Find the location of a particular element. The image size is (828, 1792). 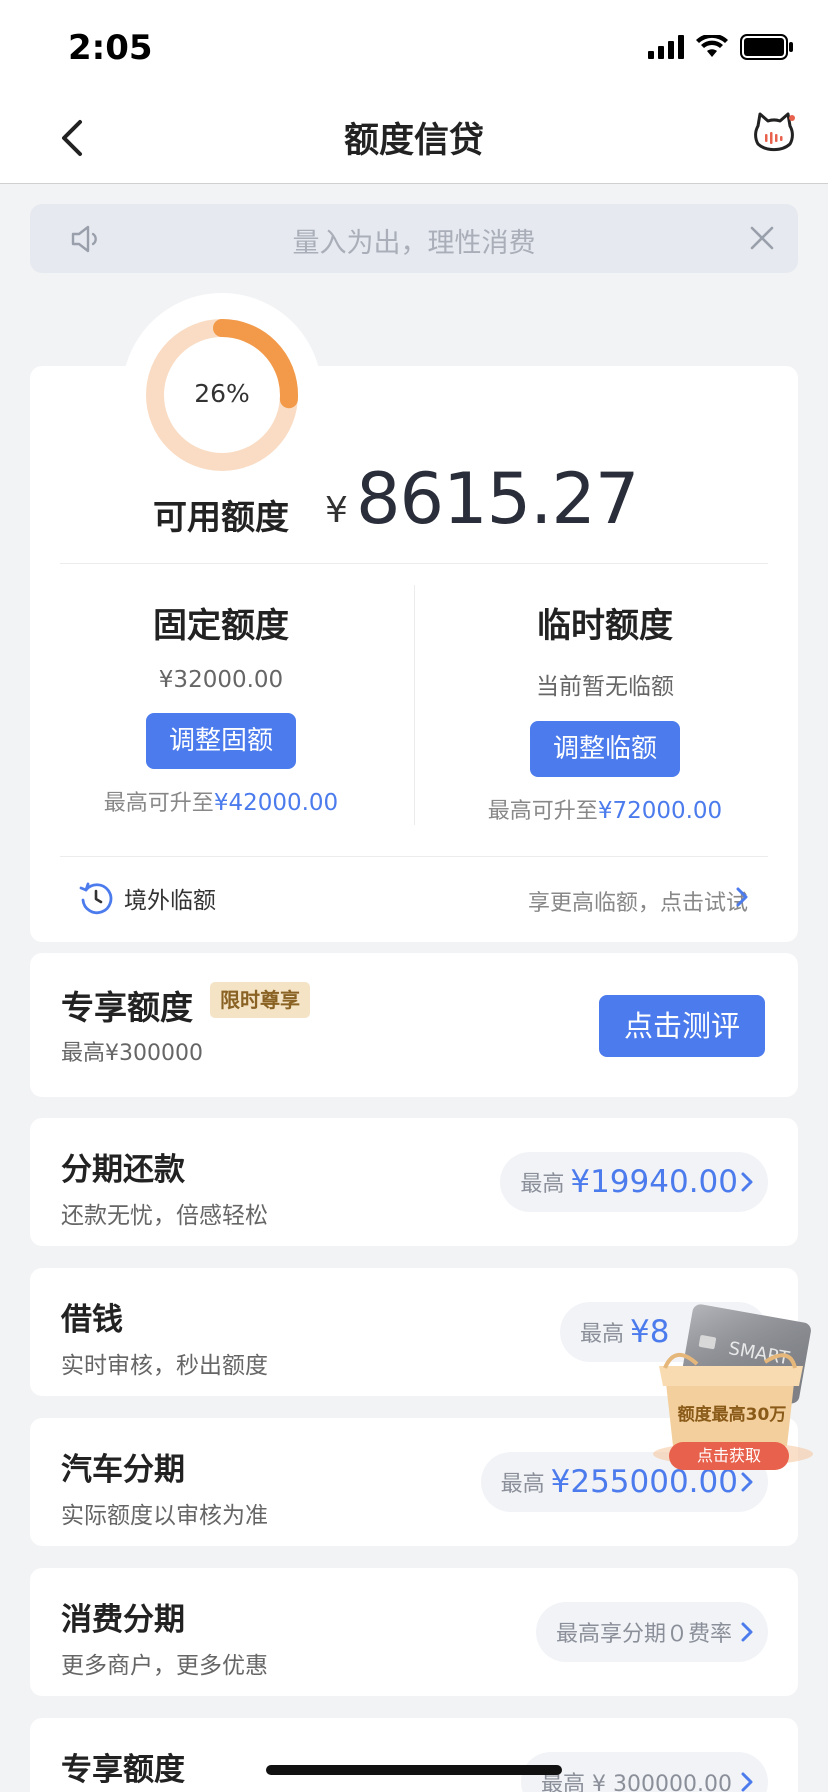

promo-get-button: 点击获取 is located at coordinates (729, 1456).